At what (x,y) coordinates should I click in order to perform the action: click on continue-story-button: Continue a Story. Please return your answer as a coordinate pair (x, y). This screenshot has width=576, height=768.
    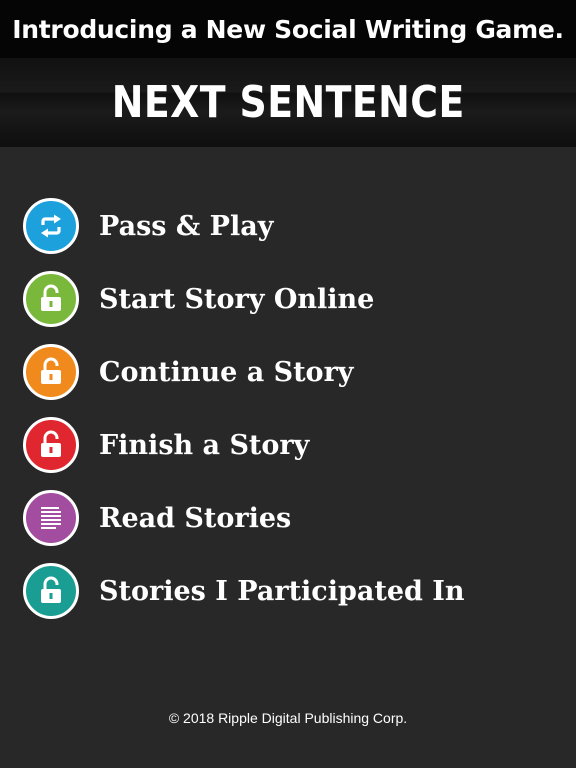
    Looking at the image, I should click on (293, 372).